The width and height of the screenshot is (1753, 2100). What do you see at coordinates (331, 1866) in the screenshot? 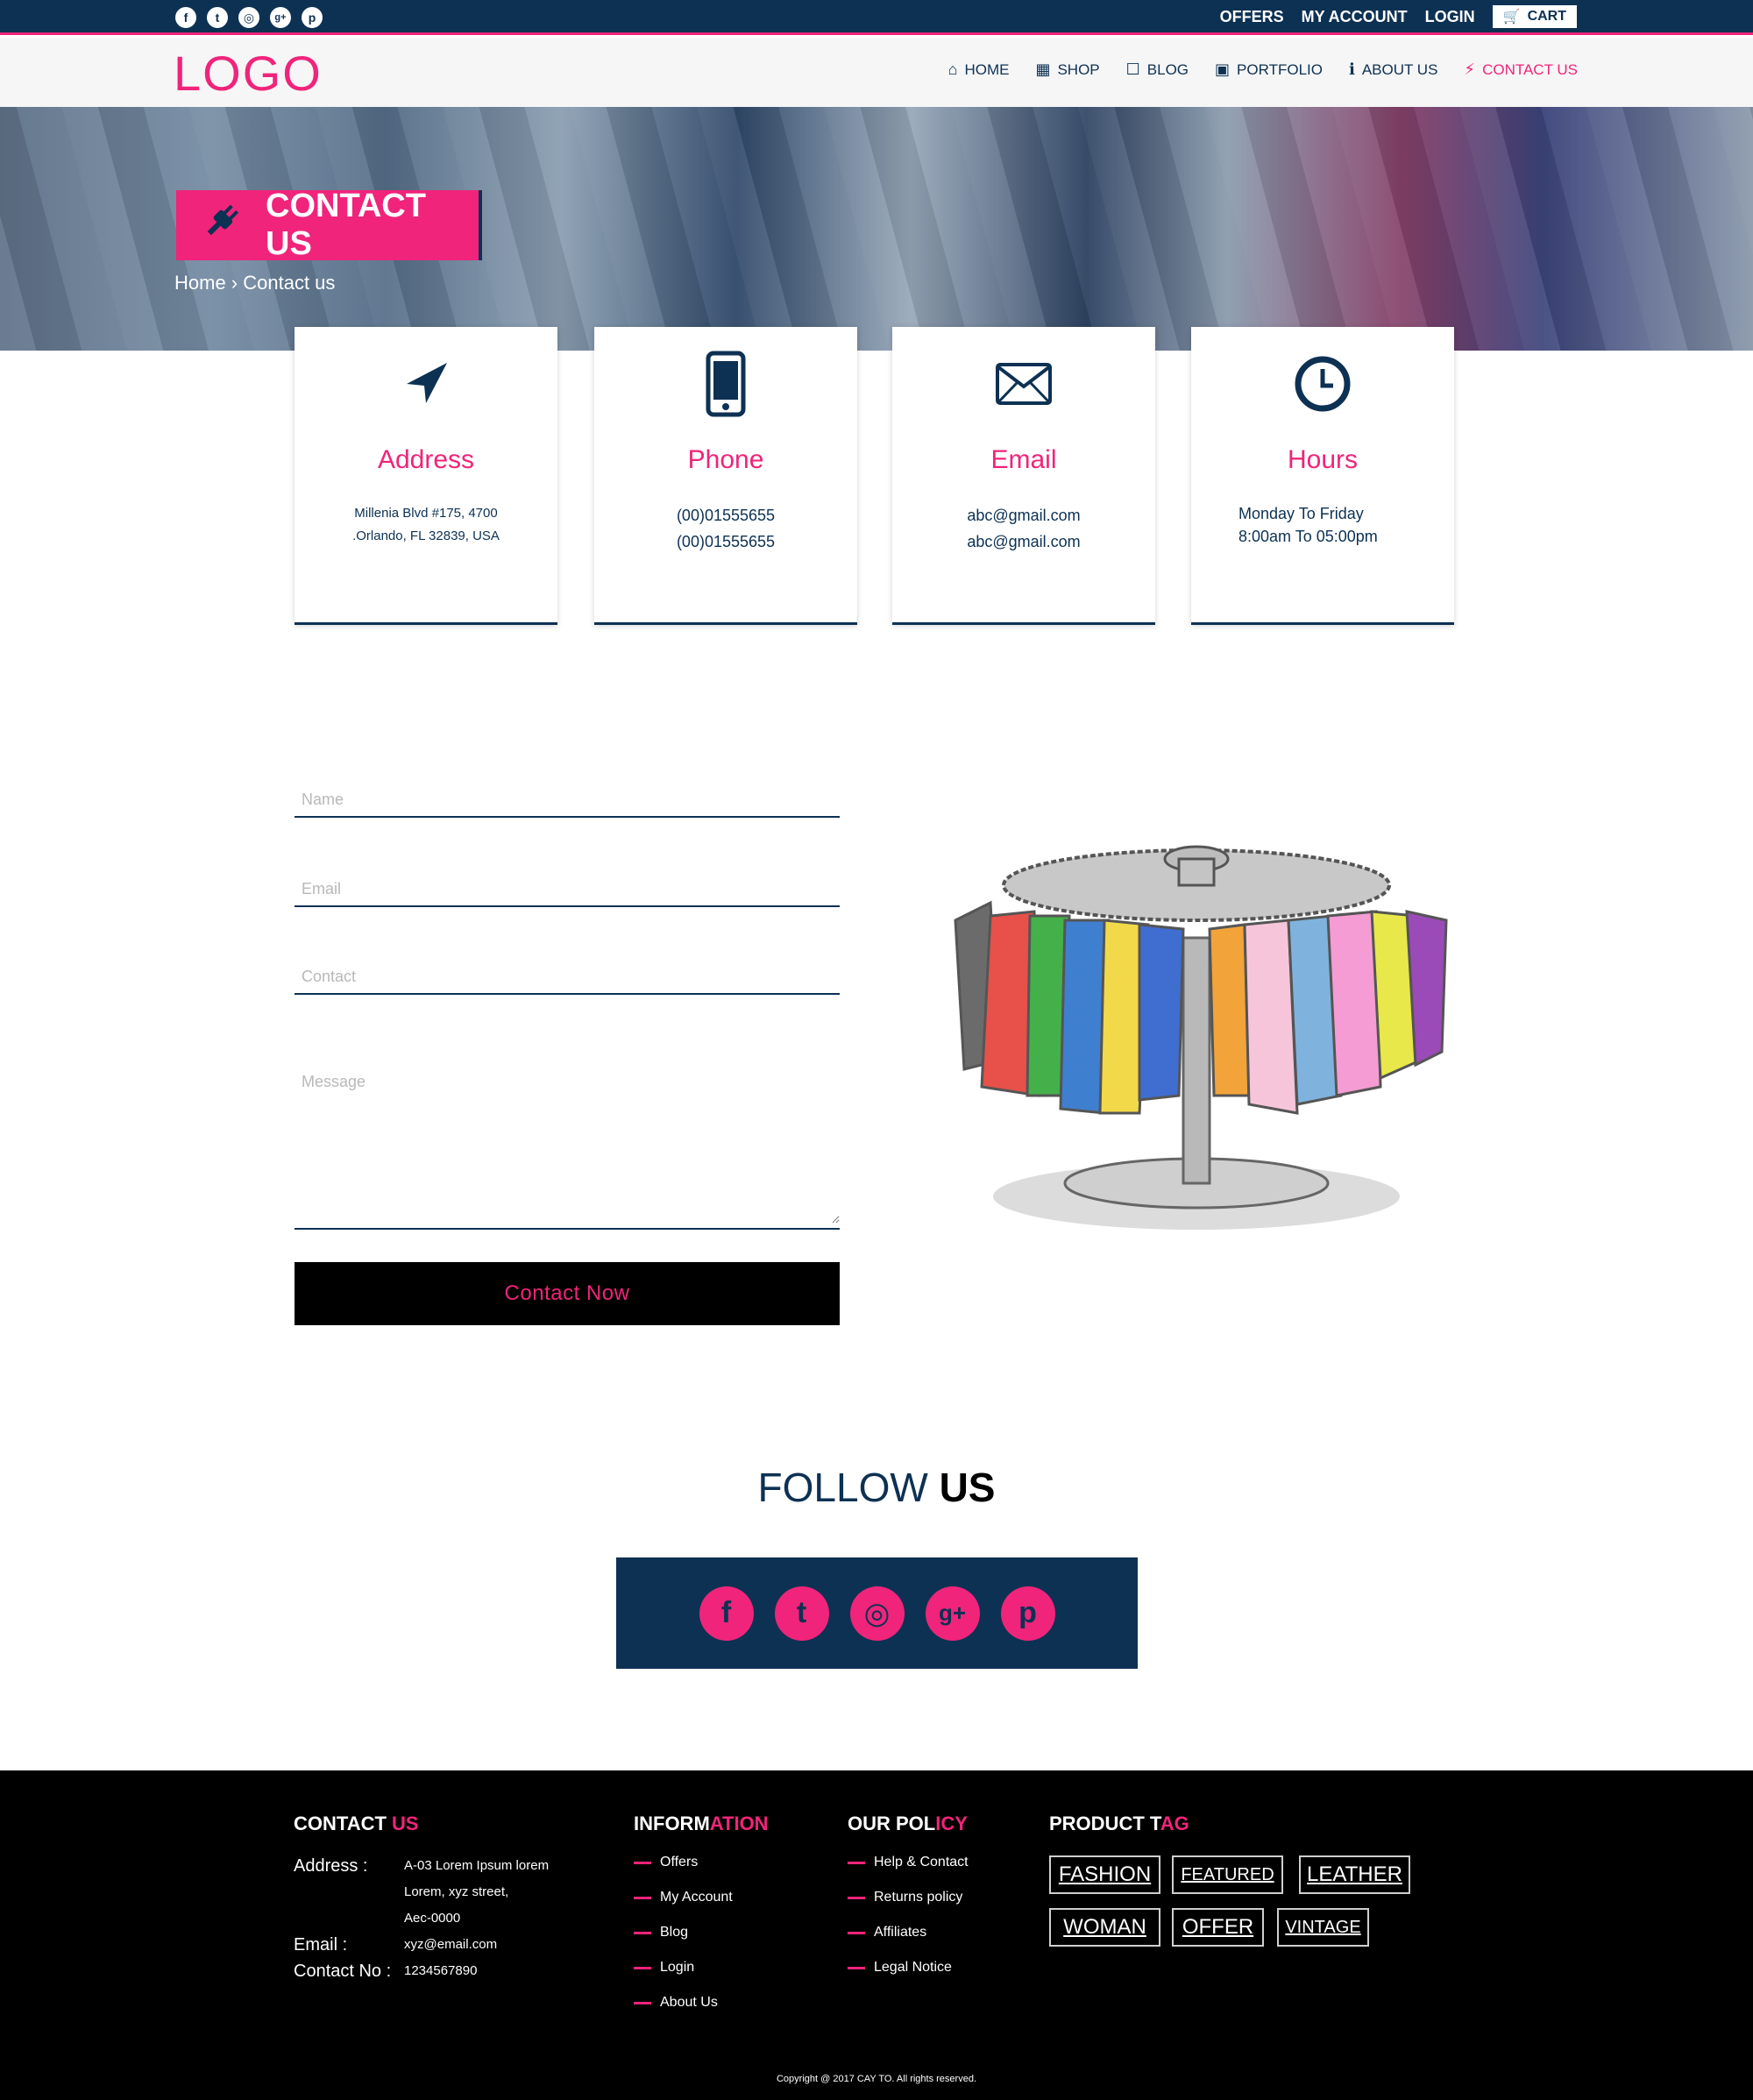
I see `address-label: Address :` at bounding box center [331, 1866].